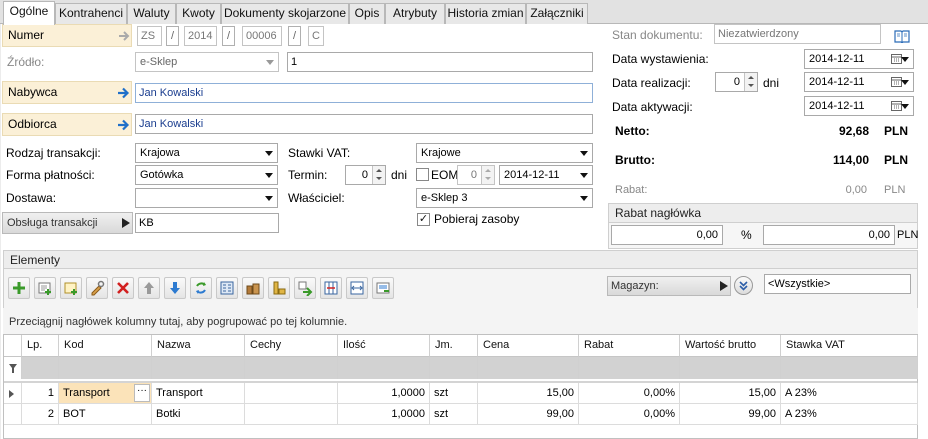 This screenshot has width=928, height=439. What do you see at coordinates (902, 36) in the screenshot?
I see `book-icon` at bounding box center [902, 36].